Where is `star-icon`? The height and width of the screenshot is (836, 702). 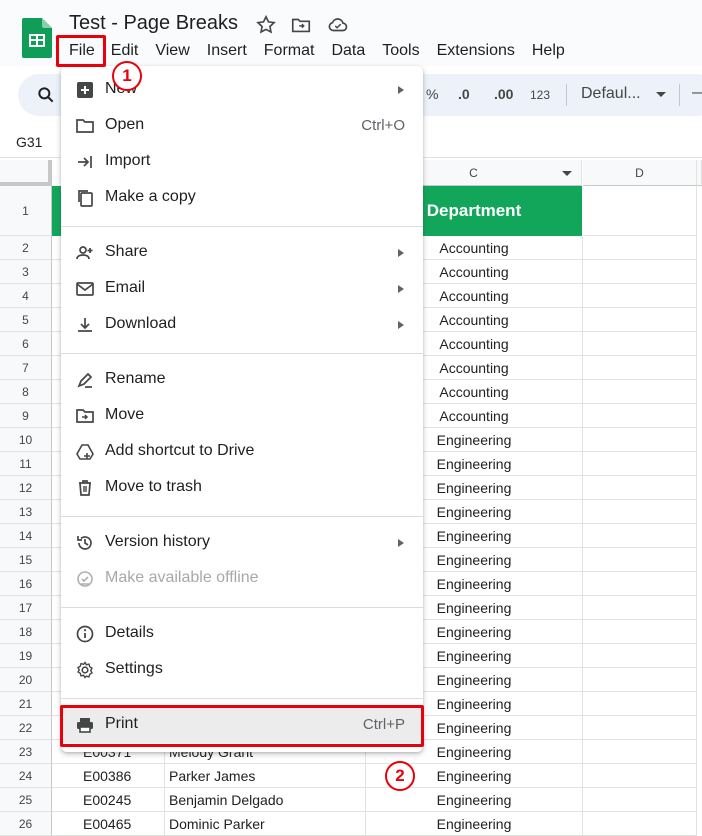
star-icon is located at coordinates (266, 25).